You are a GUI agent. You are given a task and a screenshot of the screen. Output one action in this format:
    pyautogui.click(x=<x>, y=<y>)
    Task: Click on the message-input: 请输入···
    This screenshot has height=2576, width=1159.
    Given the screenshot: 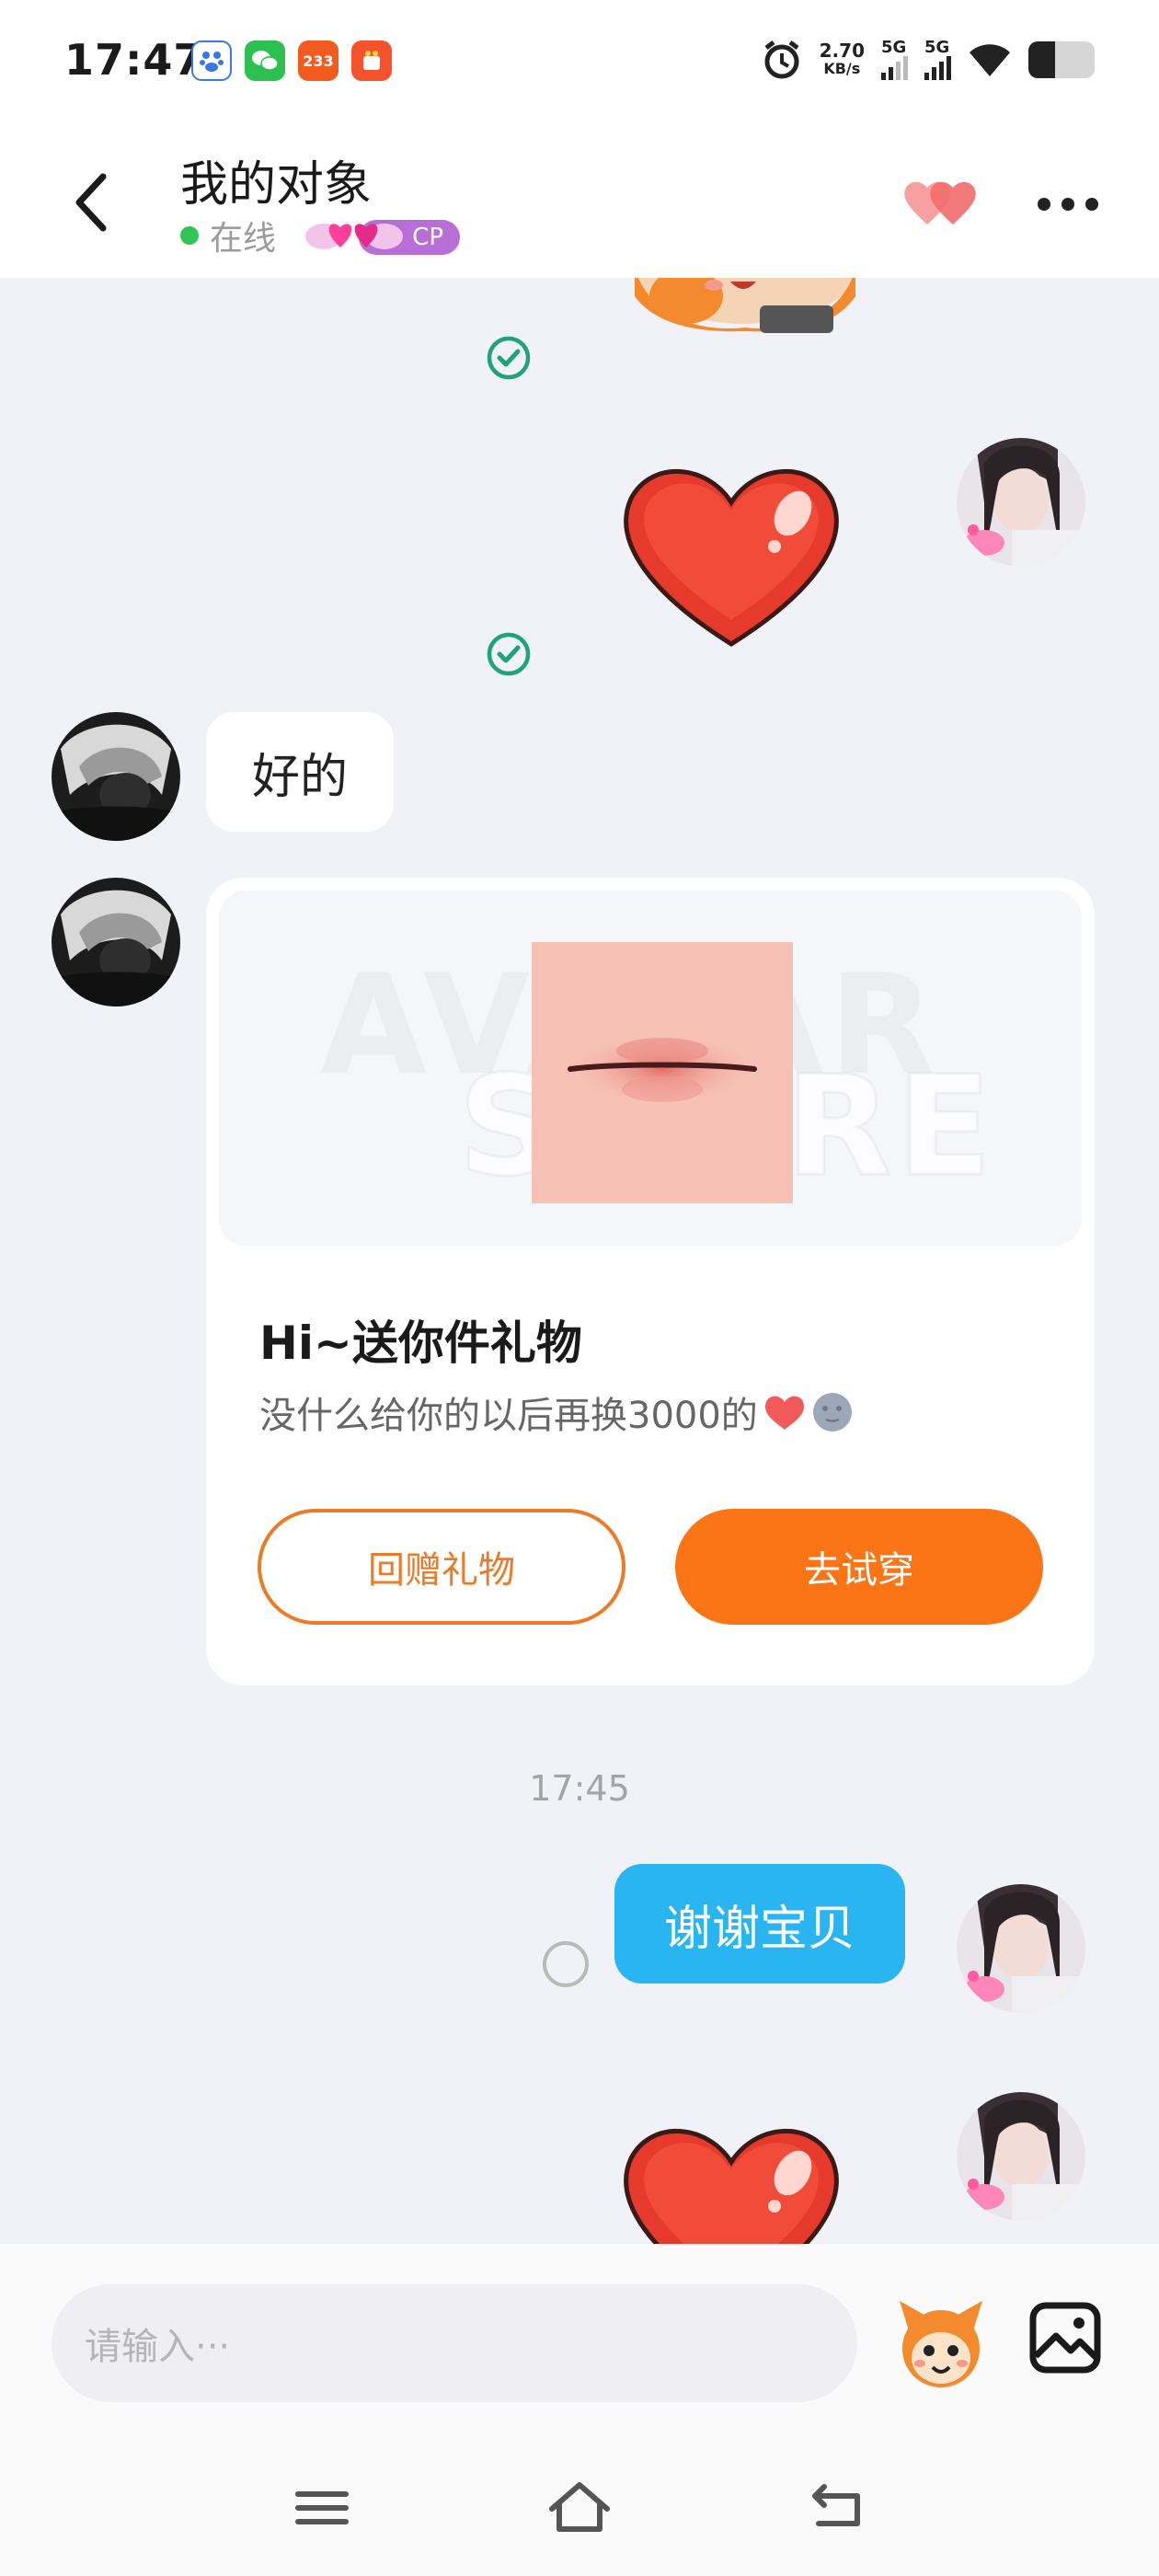 What is the action you would take?
    pyautogui.click(x=454, y=2343)
    